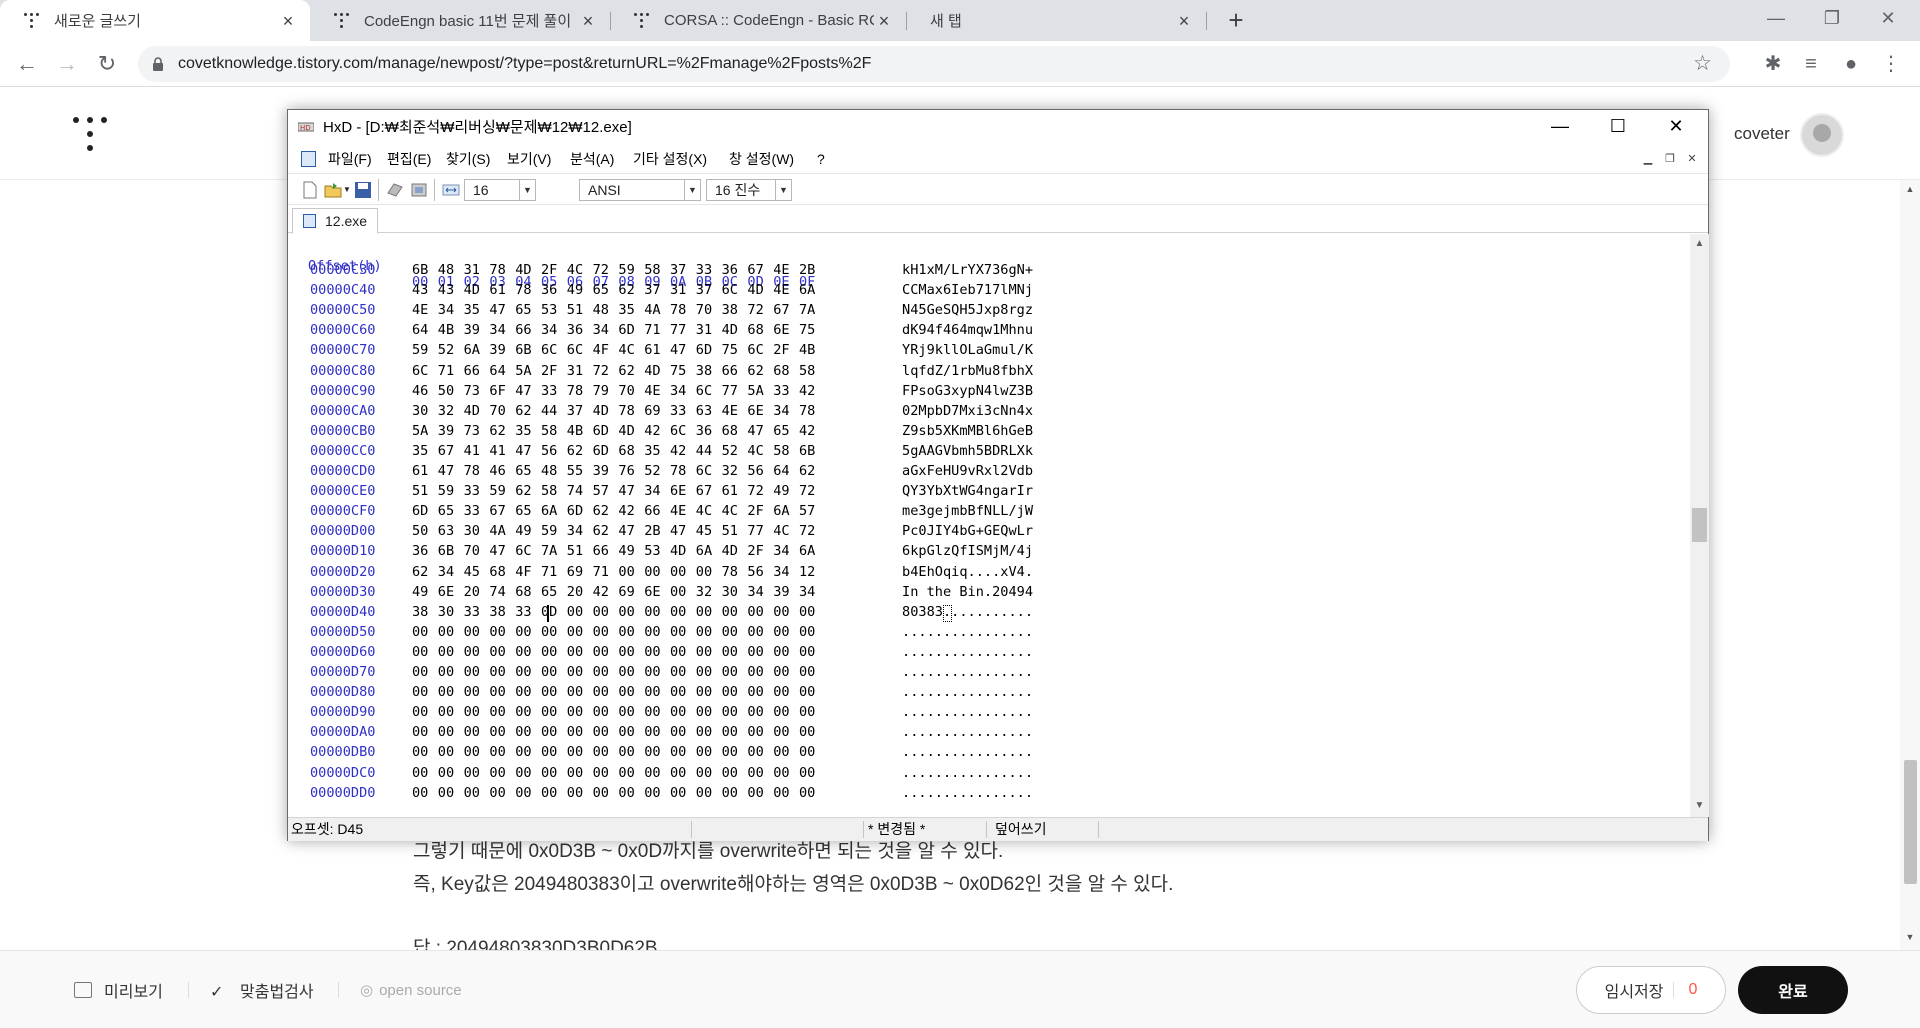 Image resolution: width=1920 pixels, height=1028 pixels. Describe the element at coordinates (758, 350) in the screenshot. I see `hex-byte: 6C` at that location.